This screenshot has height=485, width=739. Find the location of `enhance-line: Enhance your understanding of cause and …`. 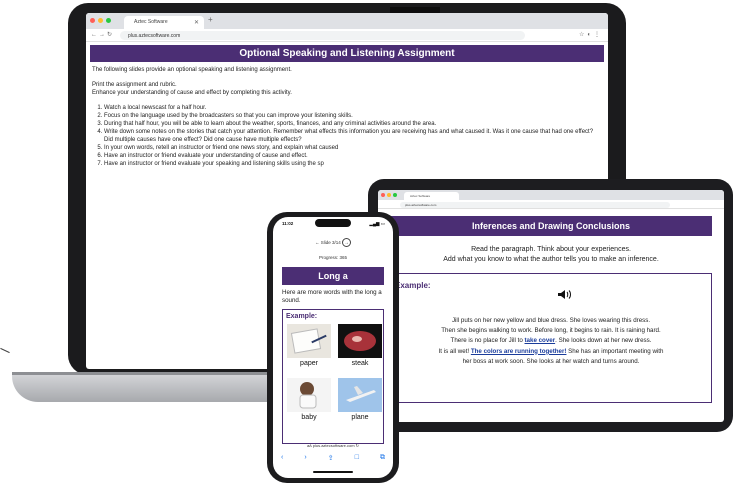

enhance-line: Enhance your understanding of cause and … is located at coordinates (192, 93).